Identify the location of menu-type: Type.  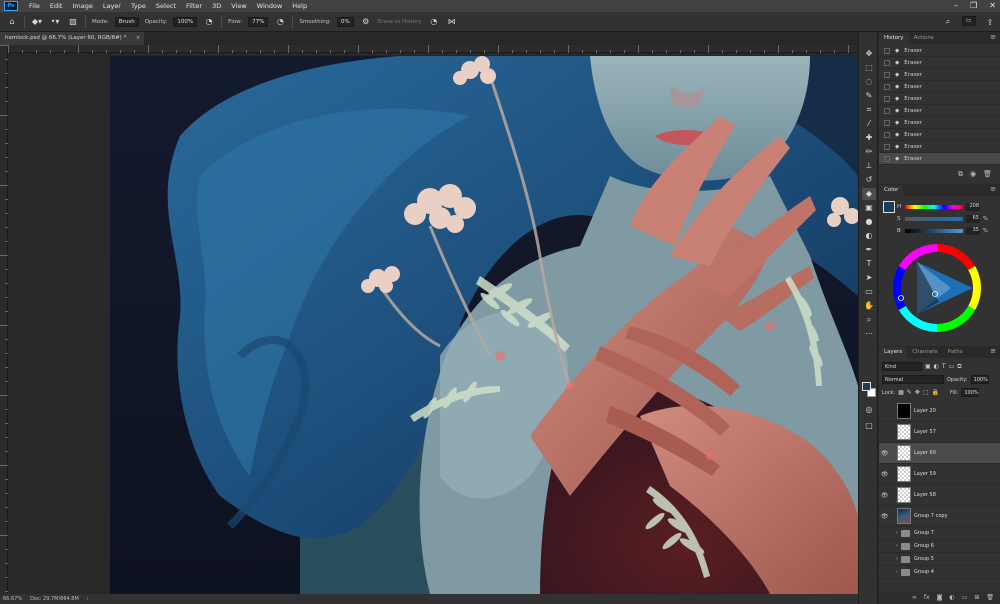
(138, 6).